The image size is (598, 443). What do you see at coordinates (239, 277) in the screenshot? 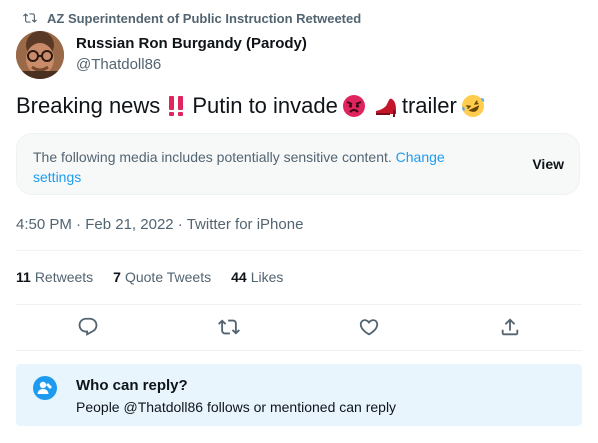
I see `likes-count: 44` at bounding box center [239, 277].